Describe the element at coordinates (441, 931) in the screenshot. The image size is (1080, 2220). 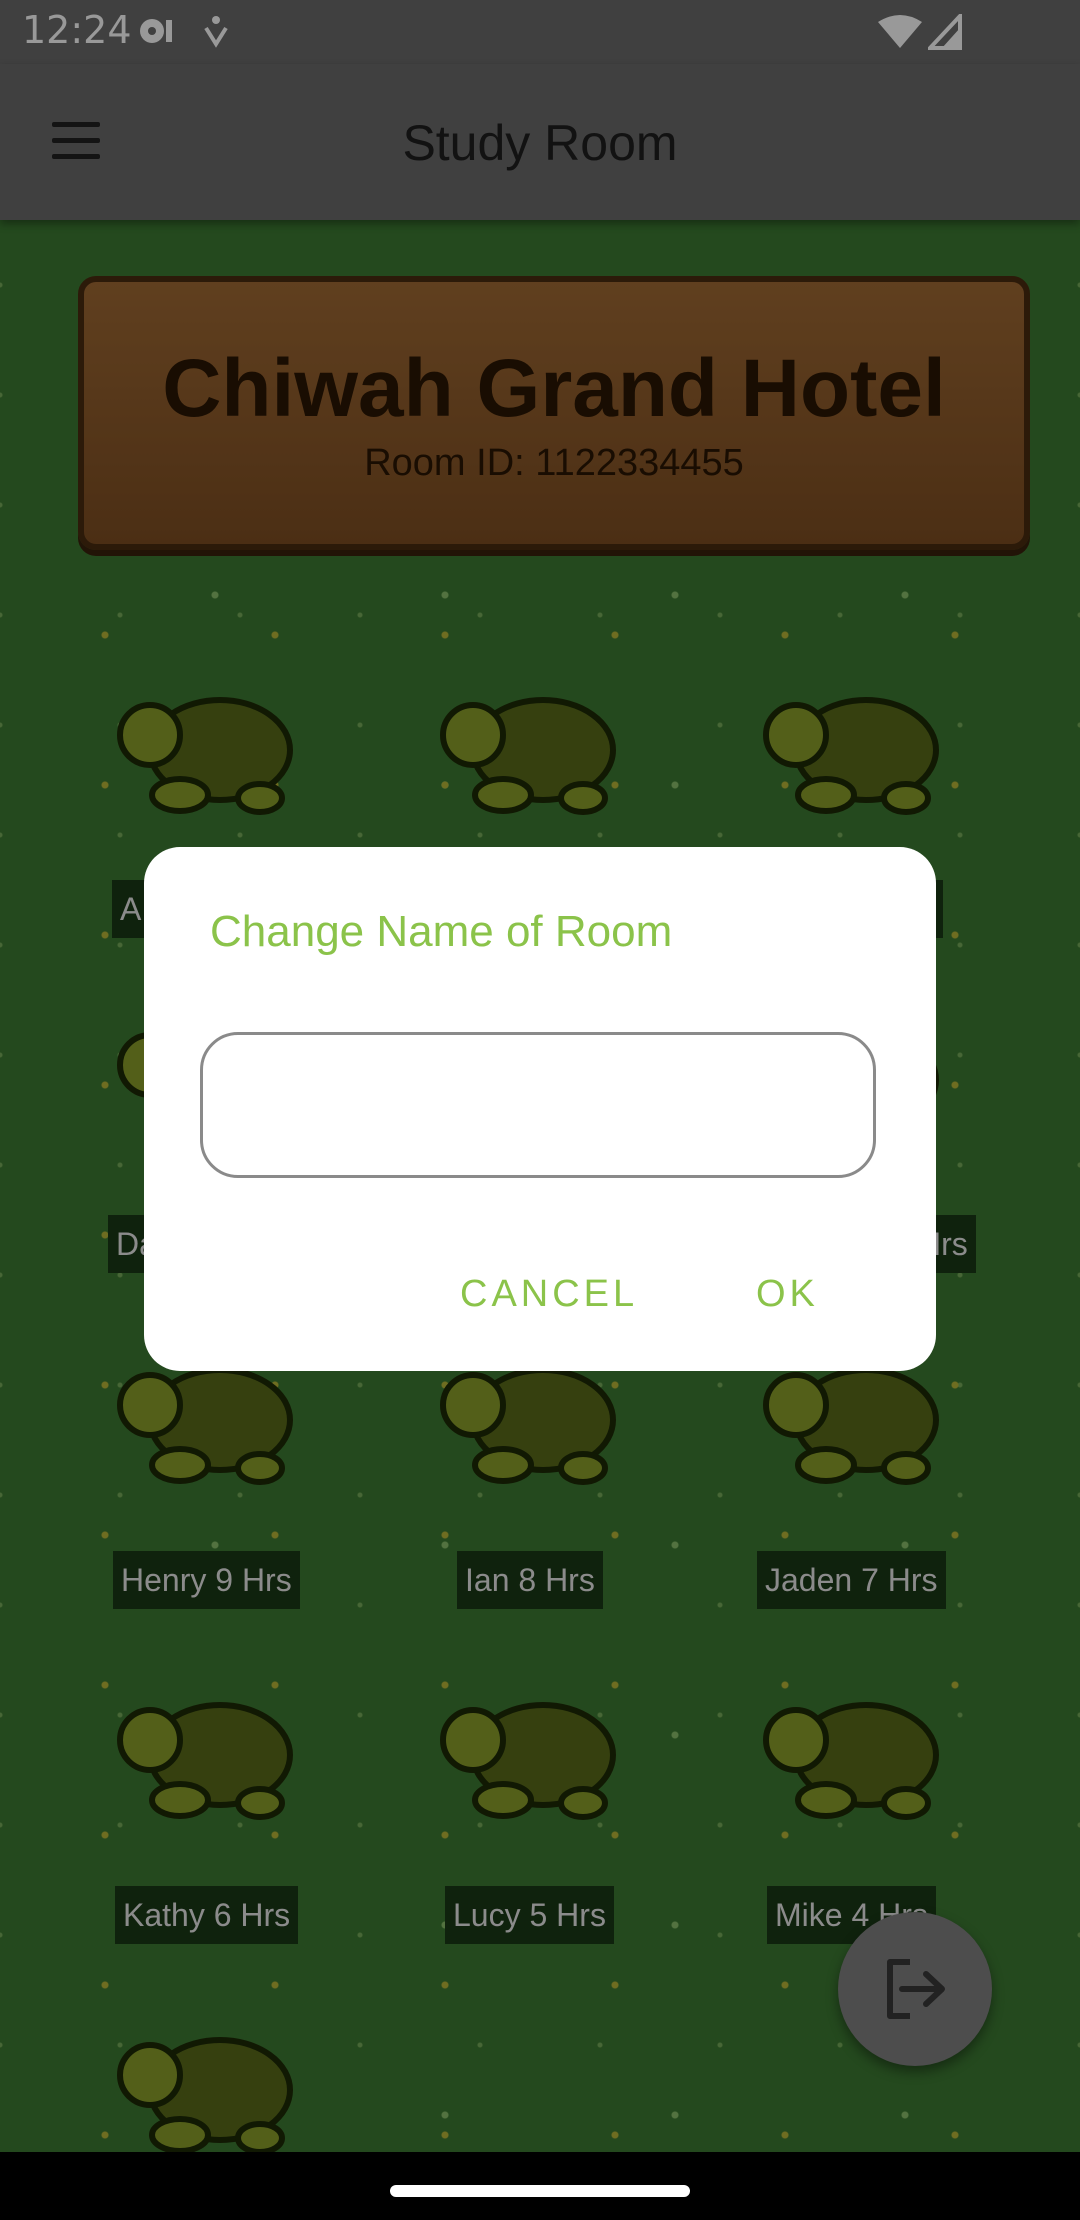
I see `dialog-title: Change Name of Room` at that location.